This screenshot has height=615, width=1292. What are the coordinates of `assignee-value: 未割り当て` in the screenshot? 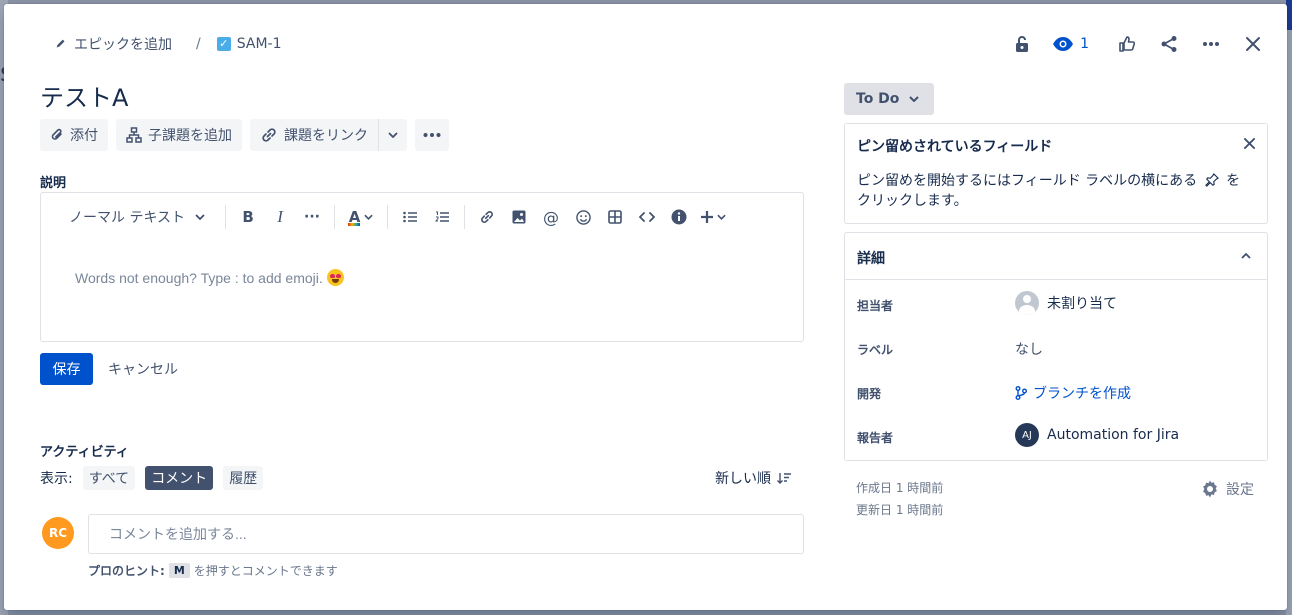 It's located at (1082, 304).